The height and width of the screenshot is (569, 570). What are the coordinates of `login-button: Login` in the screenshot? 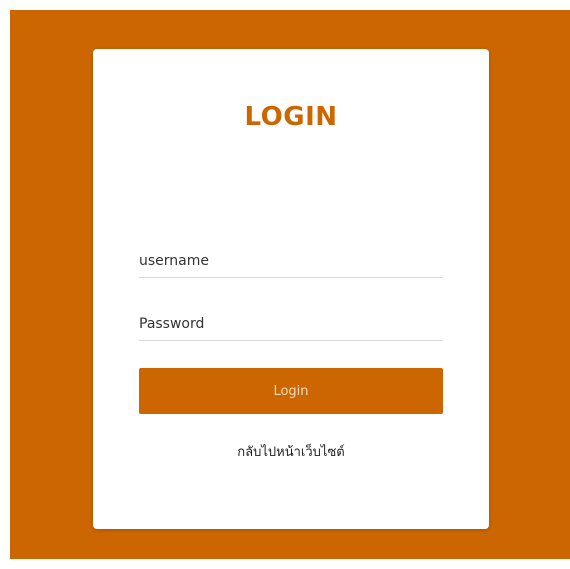 It's located at (291, 391).